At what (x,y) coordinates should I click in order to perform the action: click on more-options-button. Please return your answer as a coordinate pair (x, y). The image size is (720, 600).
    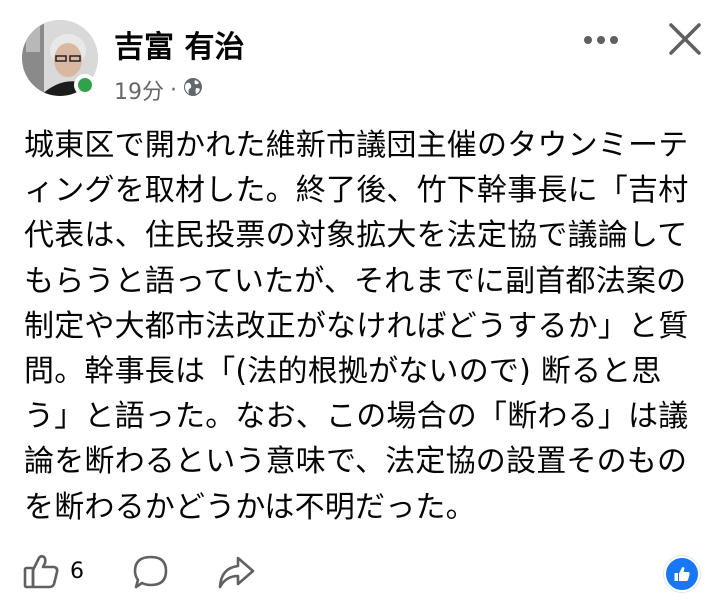
    Looking at the image, I should click on (601, 40).